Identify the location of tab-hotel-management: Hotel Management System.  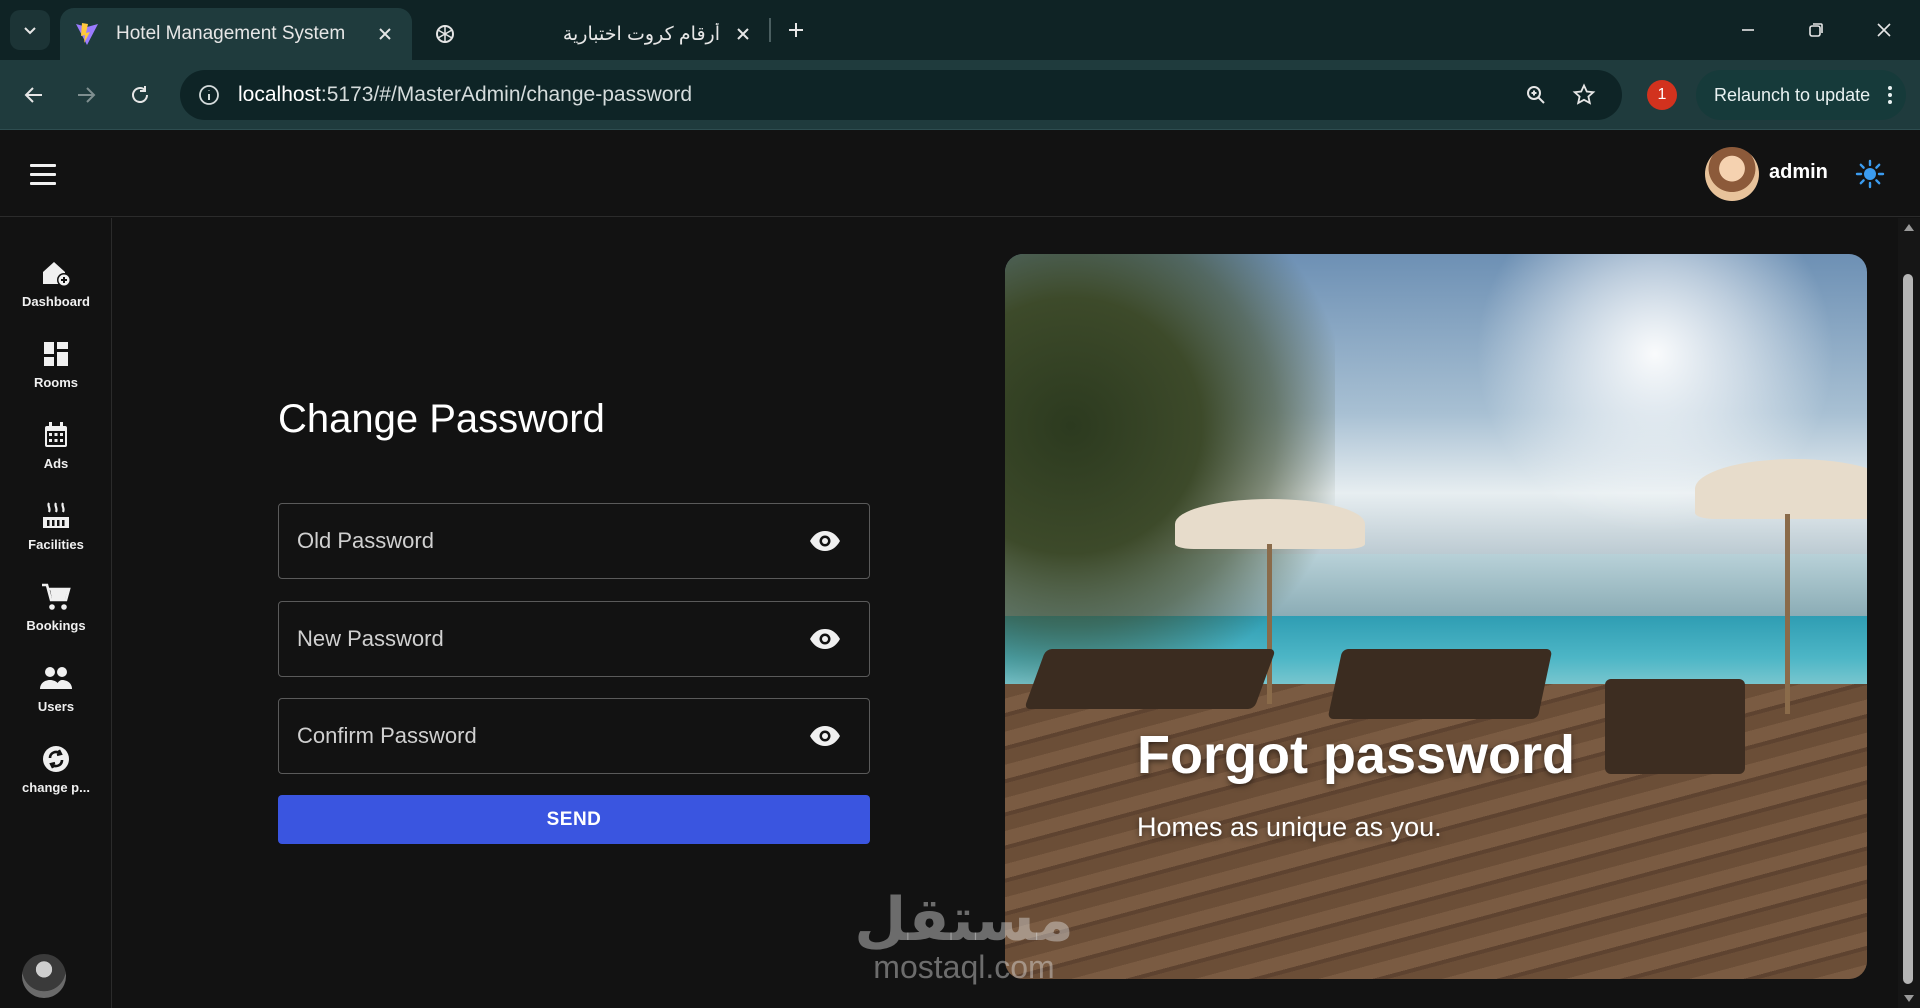
(236, 34).